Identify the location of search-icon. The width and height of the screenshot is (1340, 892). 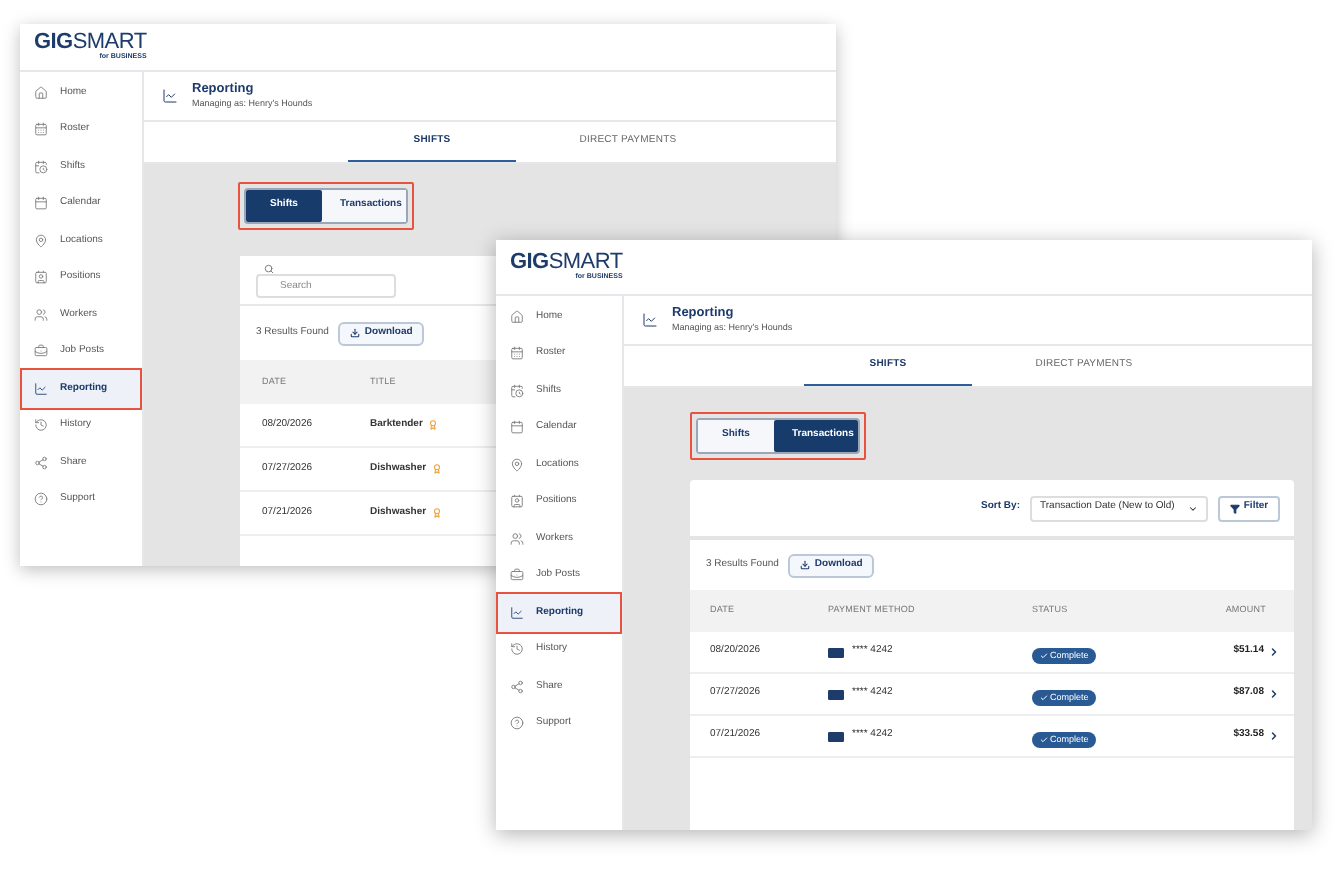
(269, 268).